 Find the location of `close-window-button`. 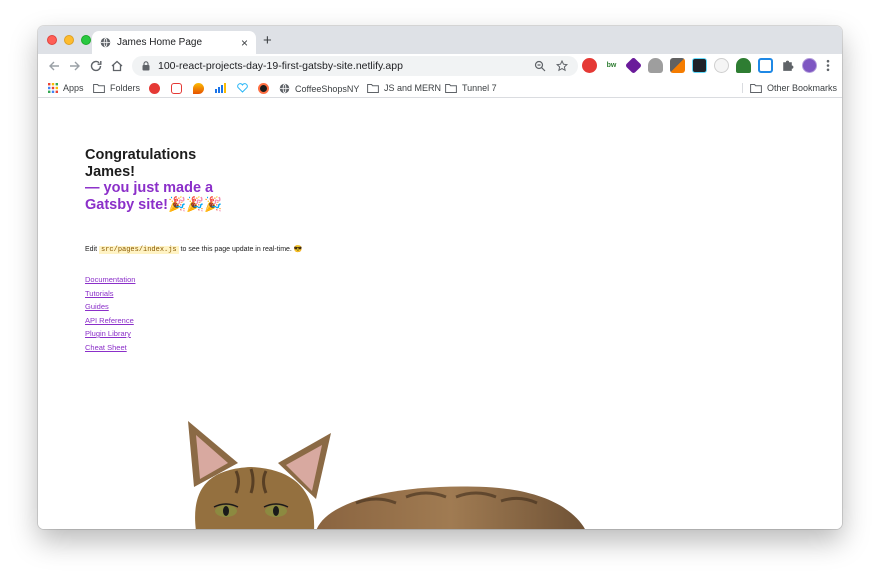

close-window-button is located at coordinates (52, 40).